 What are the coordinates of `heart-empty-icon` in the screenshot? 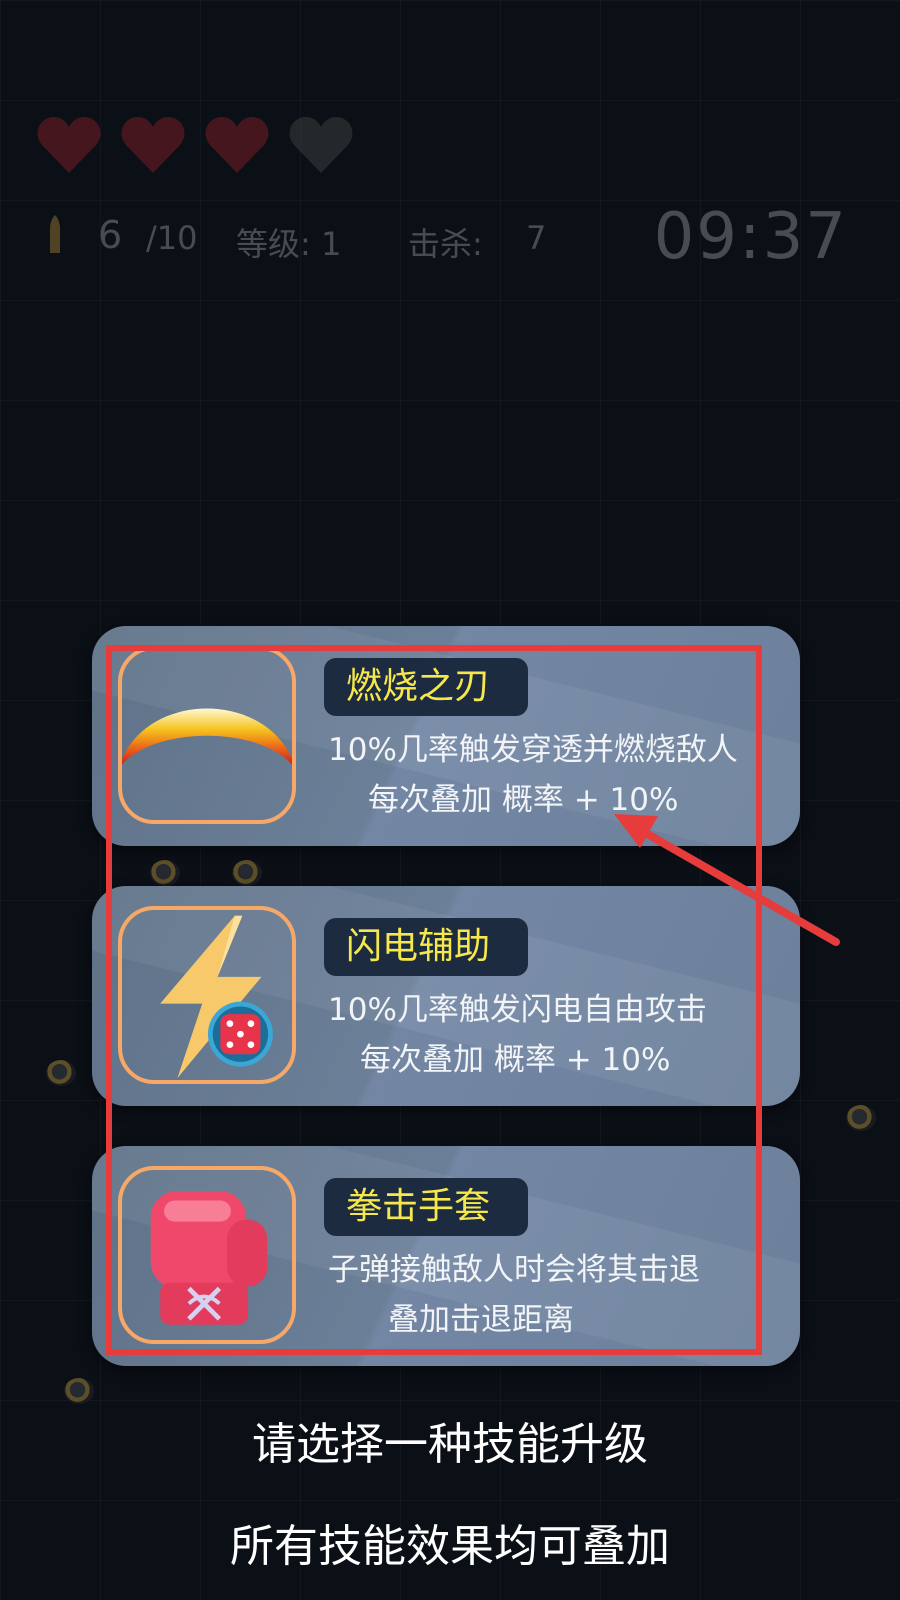 It's located at (321, 145).